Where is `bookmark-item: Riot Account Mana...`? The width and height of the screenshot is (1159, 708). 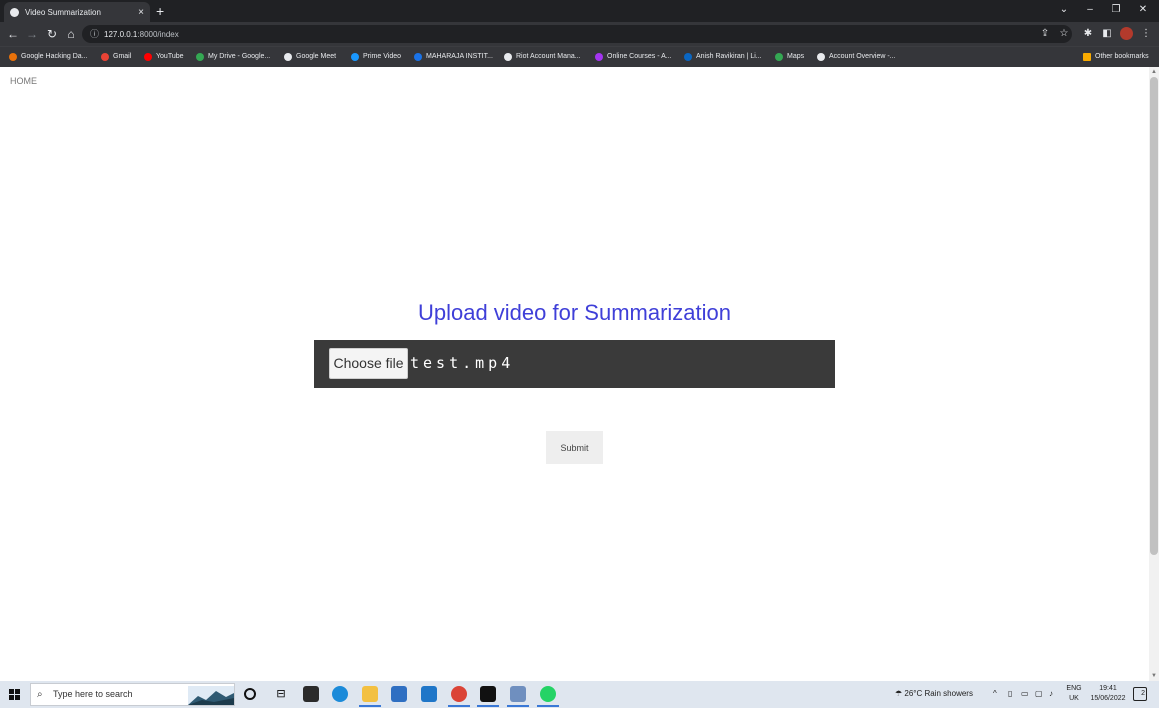
bookmark-item: Riot Account Mana... is located at coordinates (542, 57).